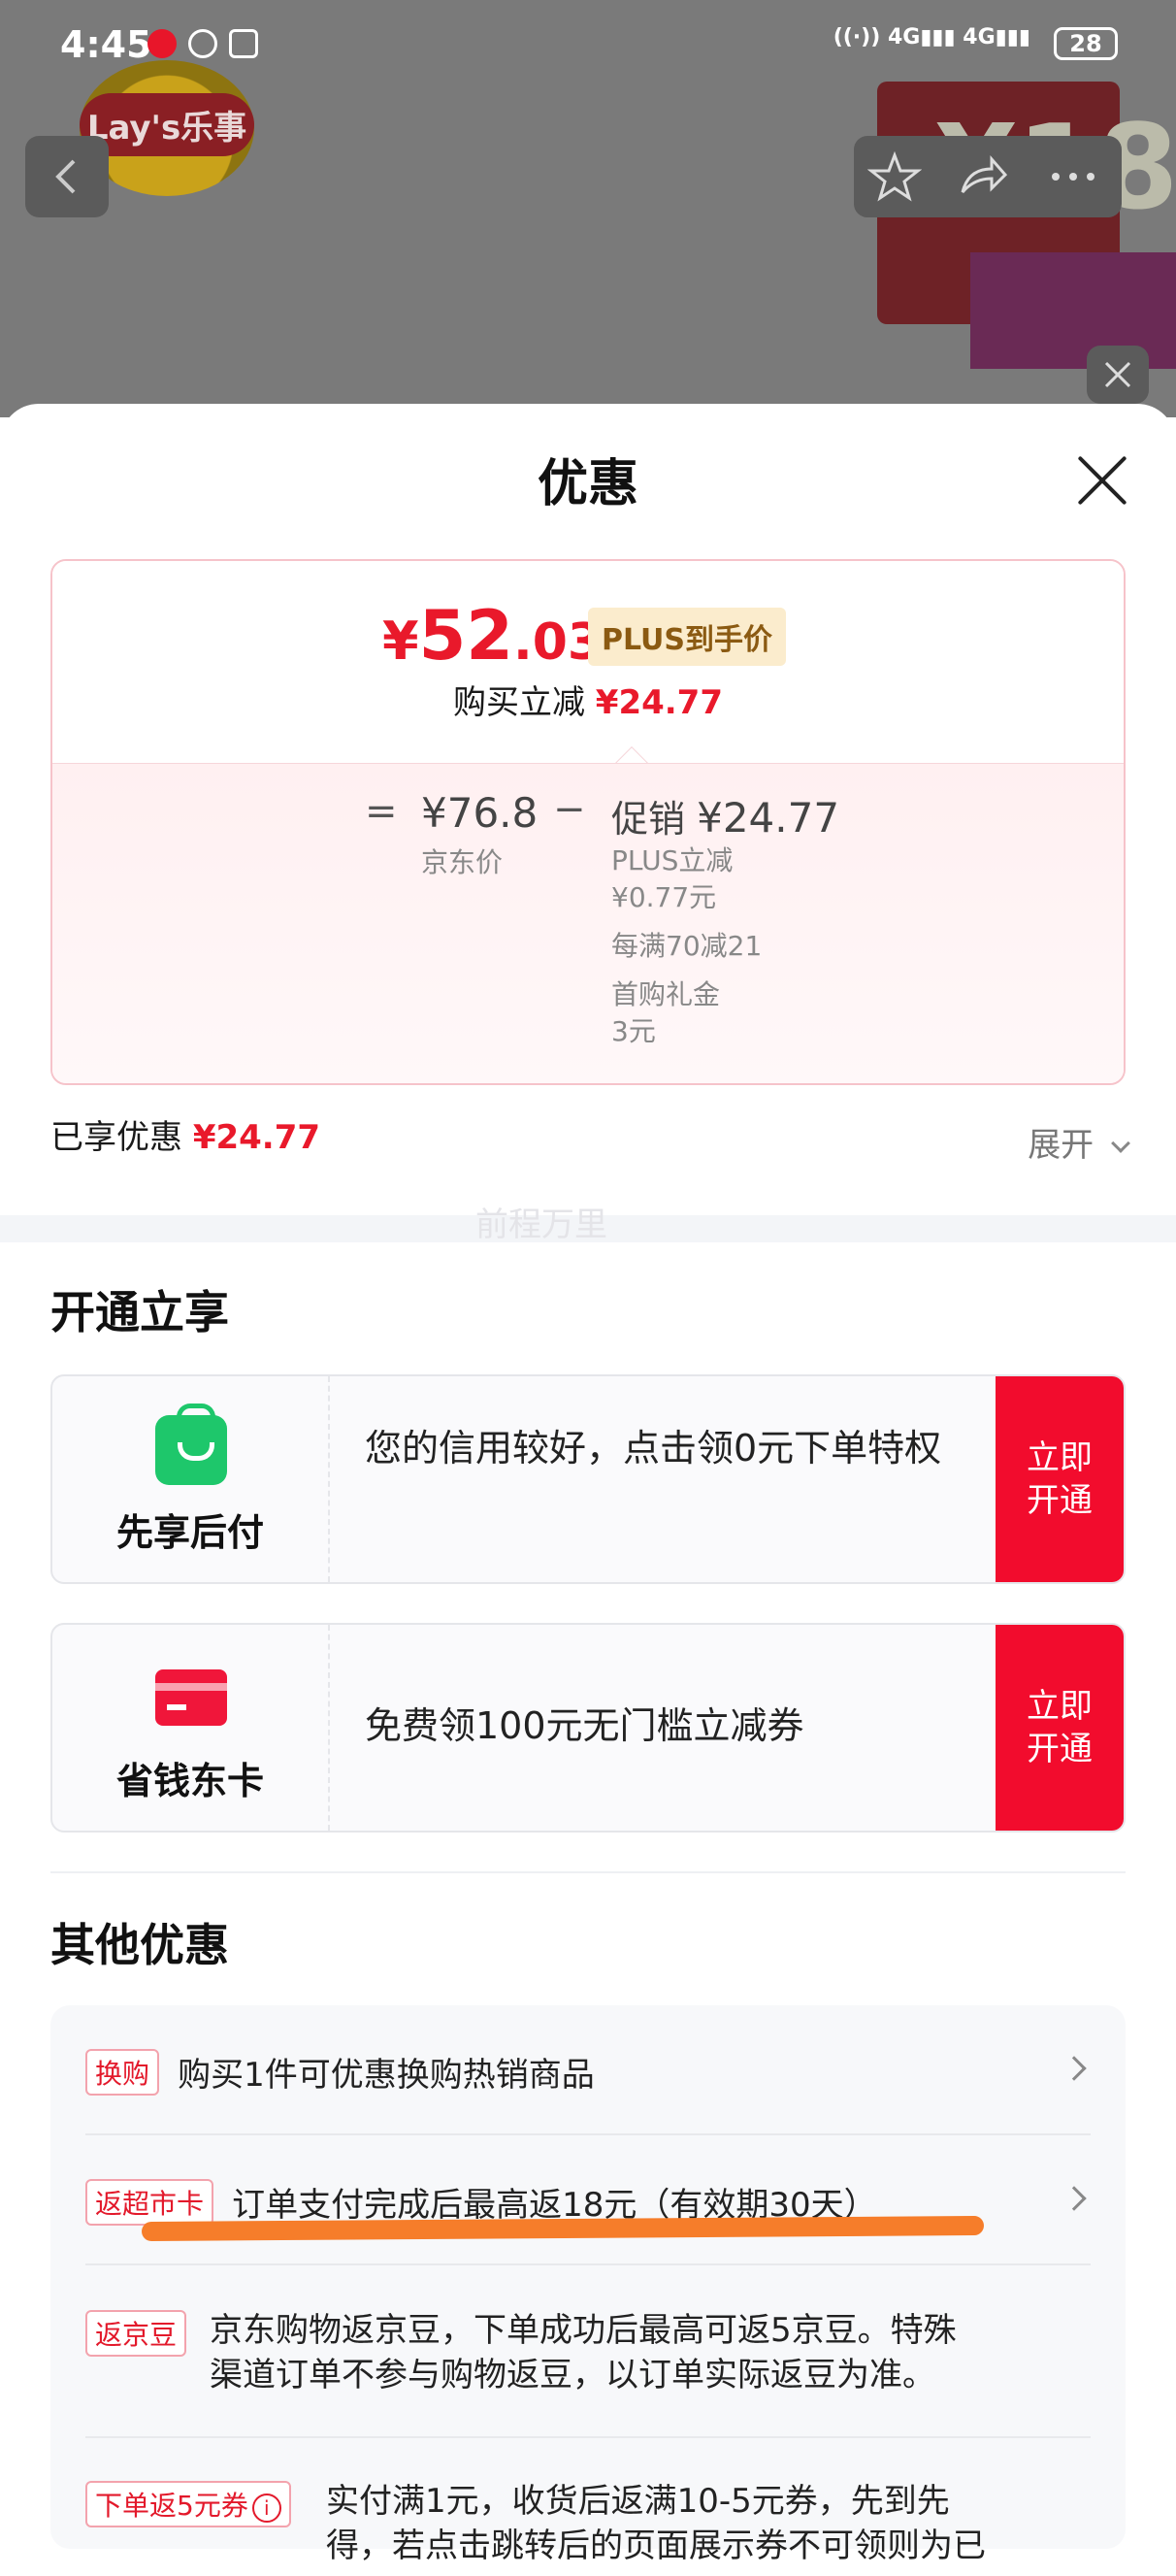 The image size is (1176, 2576). What do you see at coordinates (648, 819) in the screenshot?
I see `promotion-label: 促销` at bounding box center [648, 819].